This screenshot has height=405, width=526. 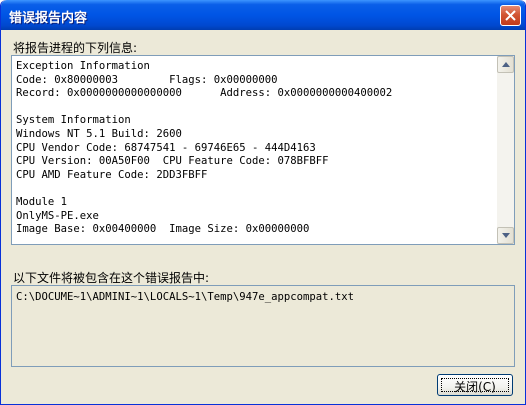 I want to click on scroll-down-button, so click(x=505, y=235).